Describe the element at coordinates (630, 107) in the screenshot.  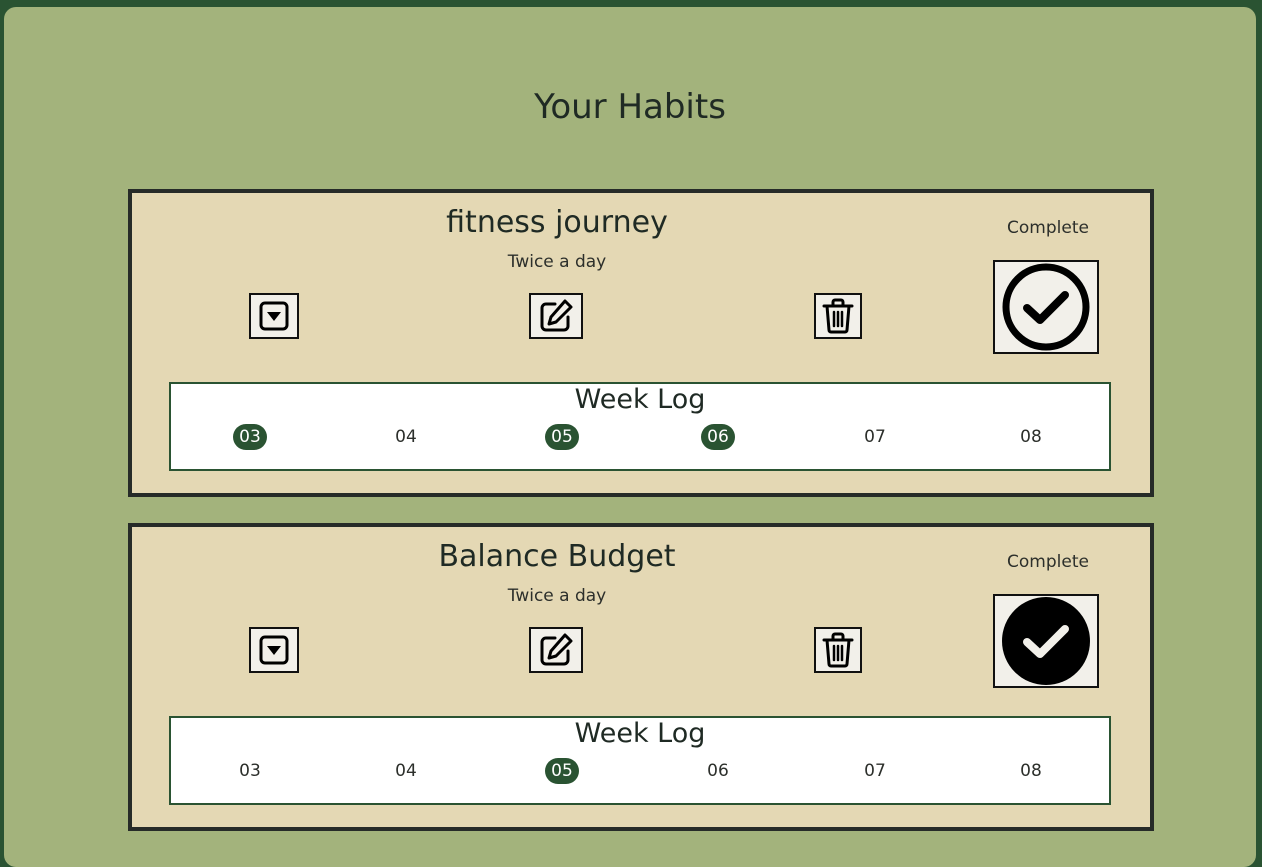
I see `page-title: Your Habits` at that location.